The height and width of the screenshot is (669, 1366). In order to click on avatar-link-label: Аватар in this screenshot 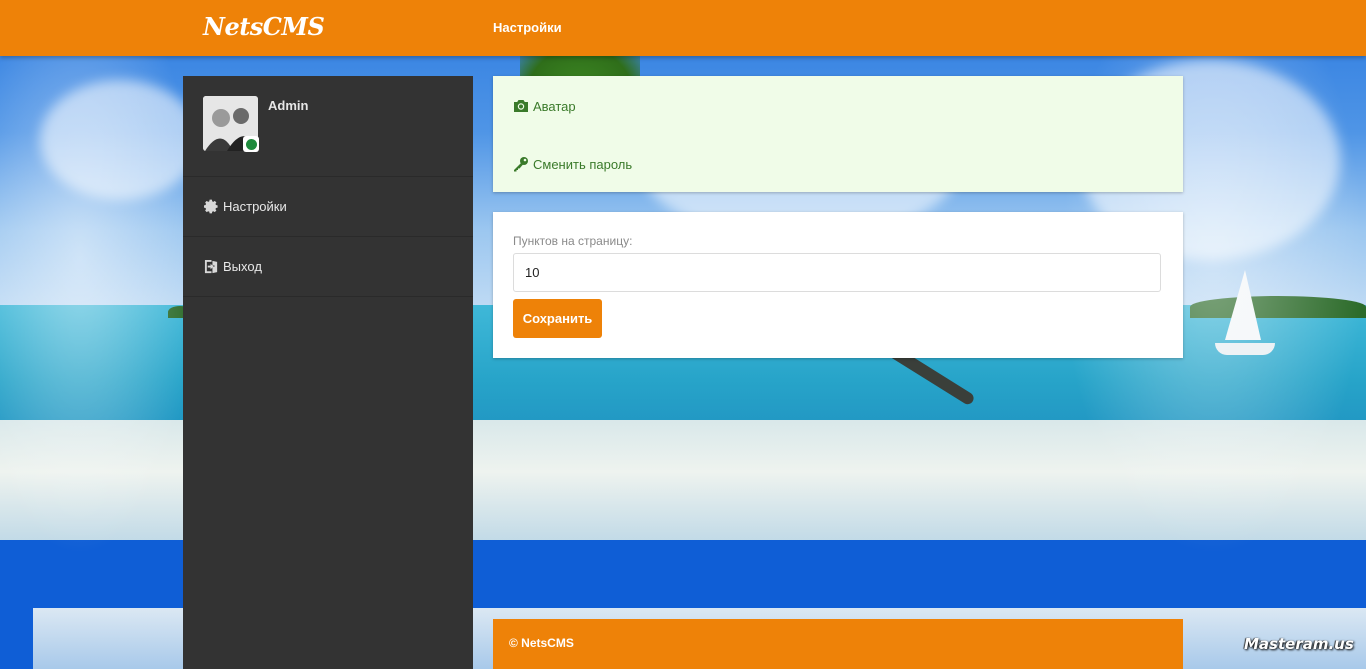, I will do `click(554, 106)`.